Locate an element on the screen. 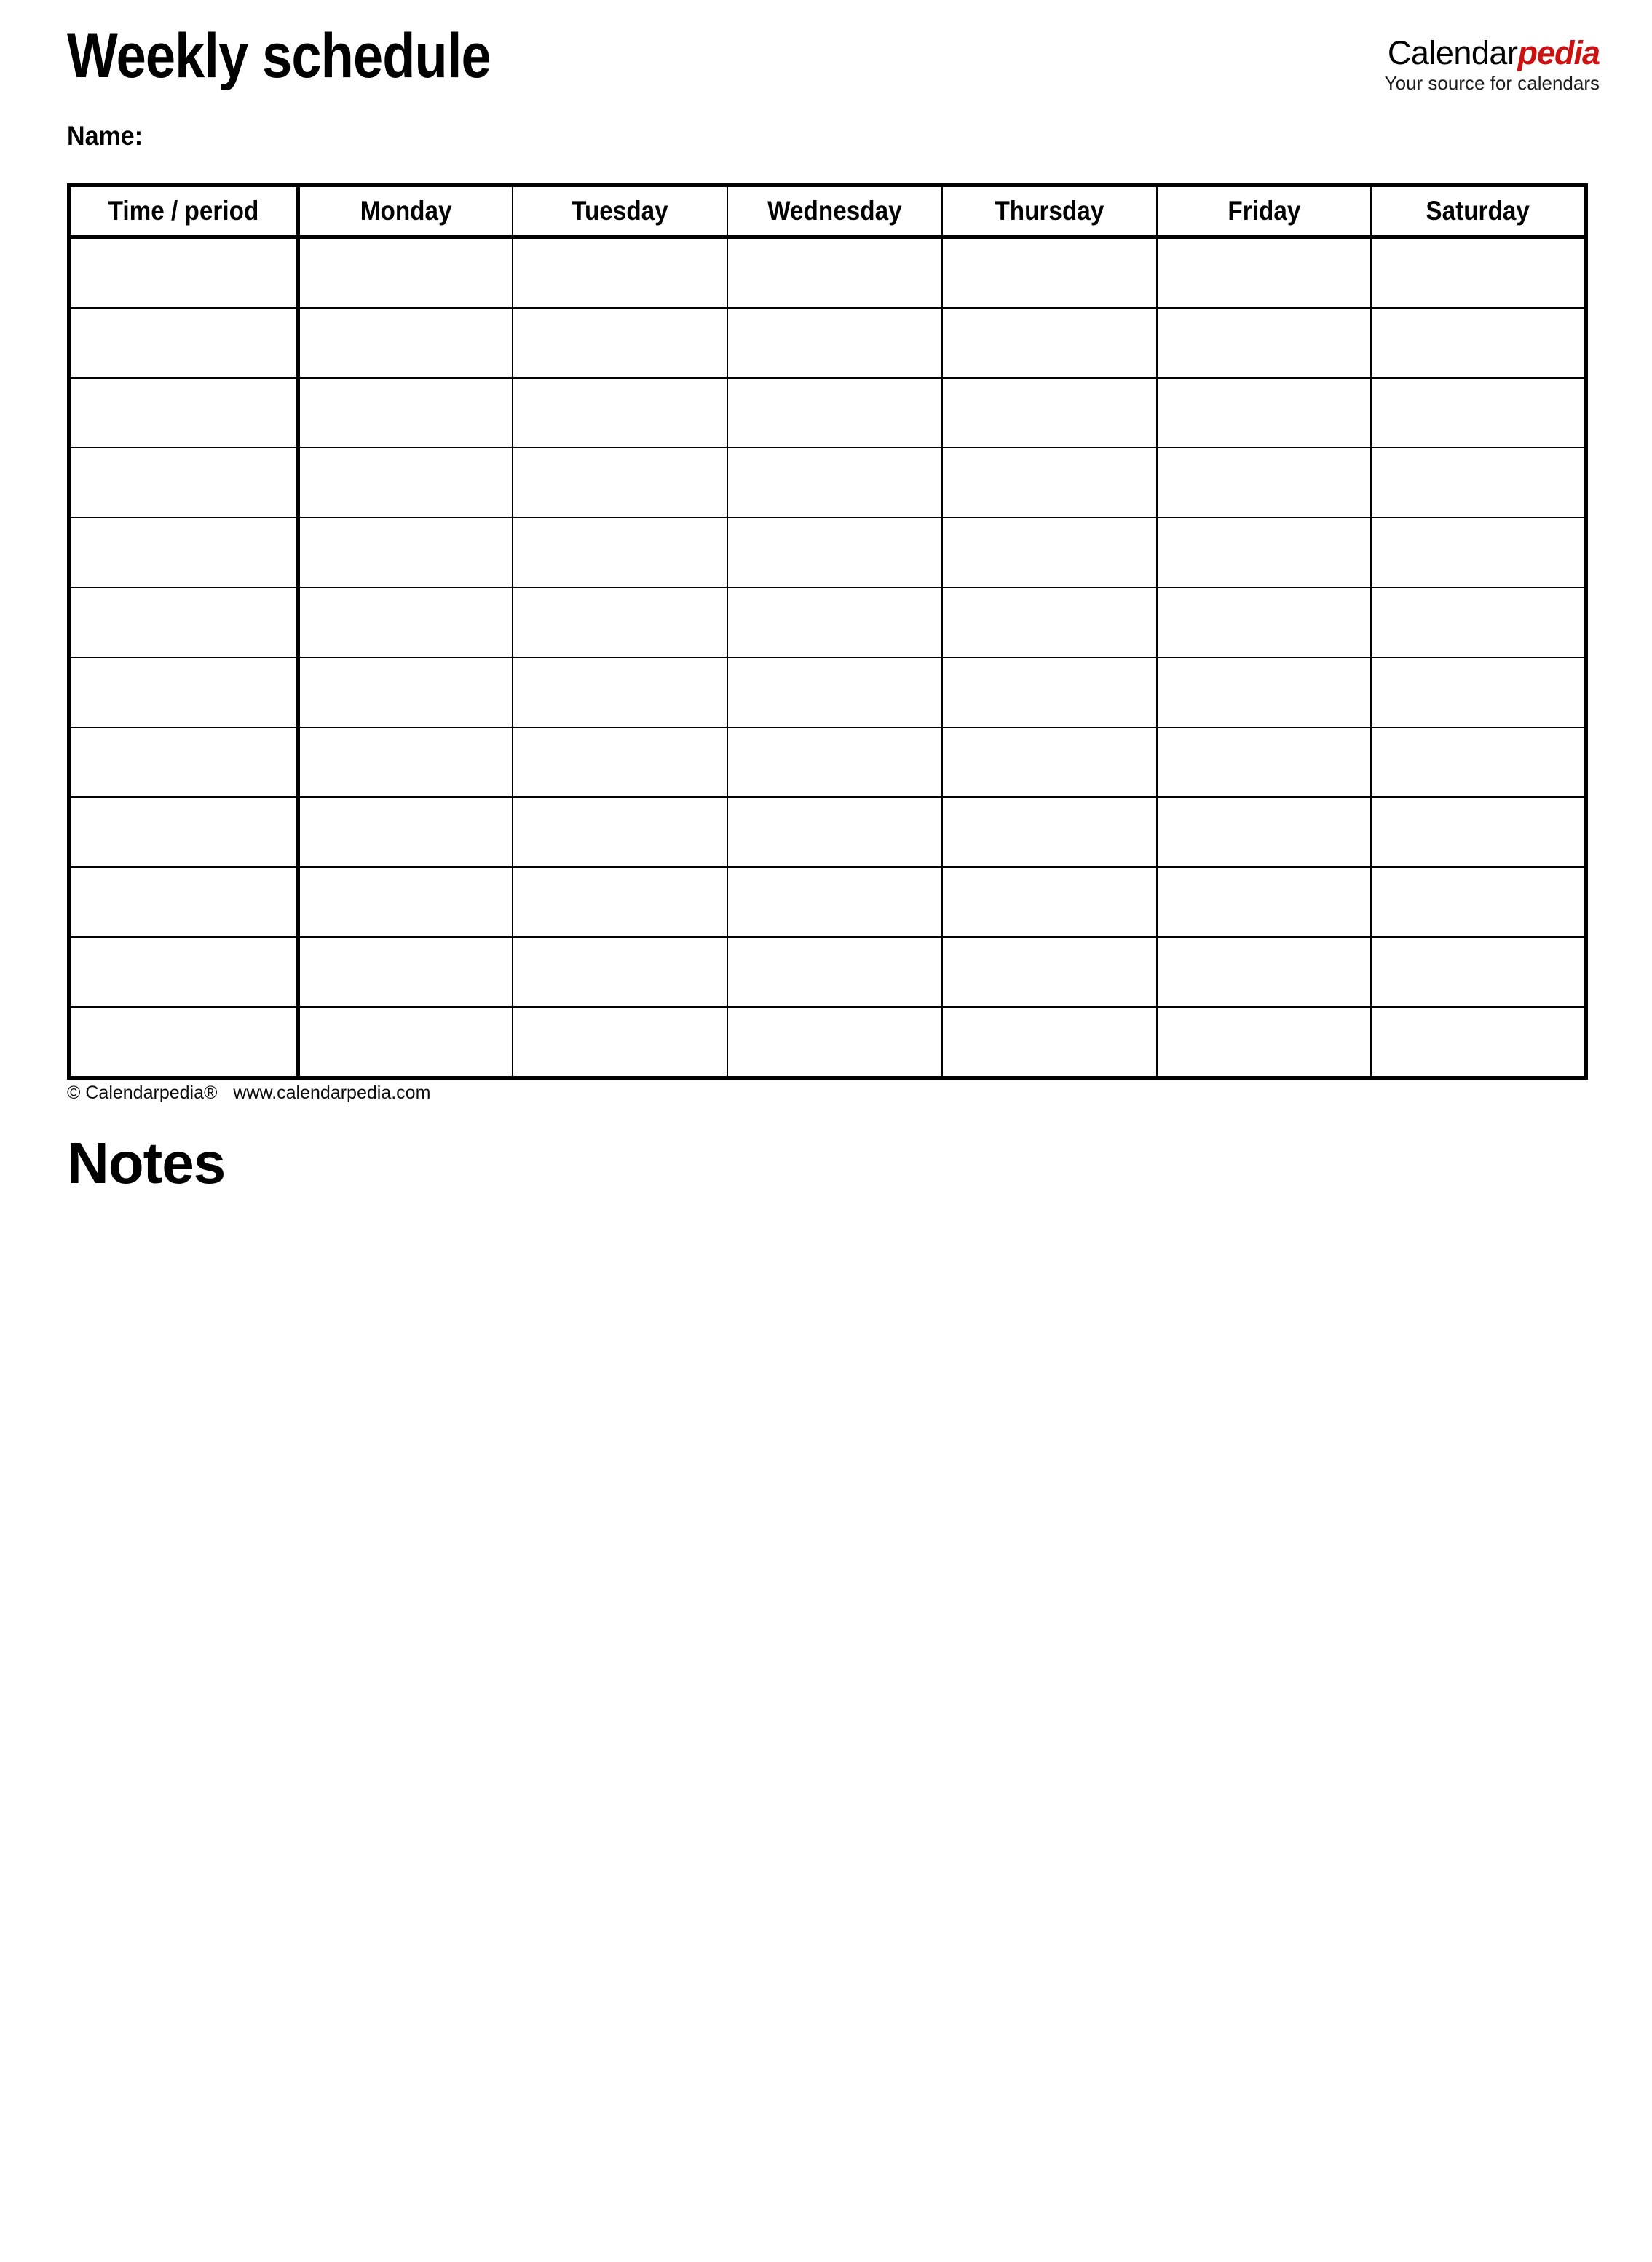 This screenshot has height=2262, width=1652. calendarpedia-logo: Calendarpedia Your source for calendars is located at coordinates (1492, 64).